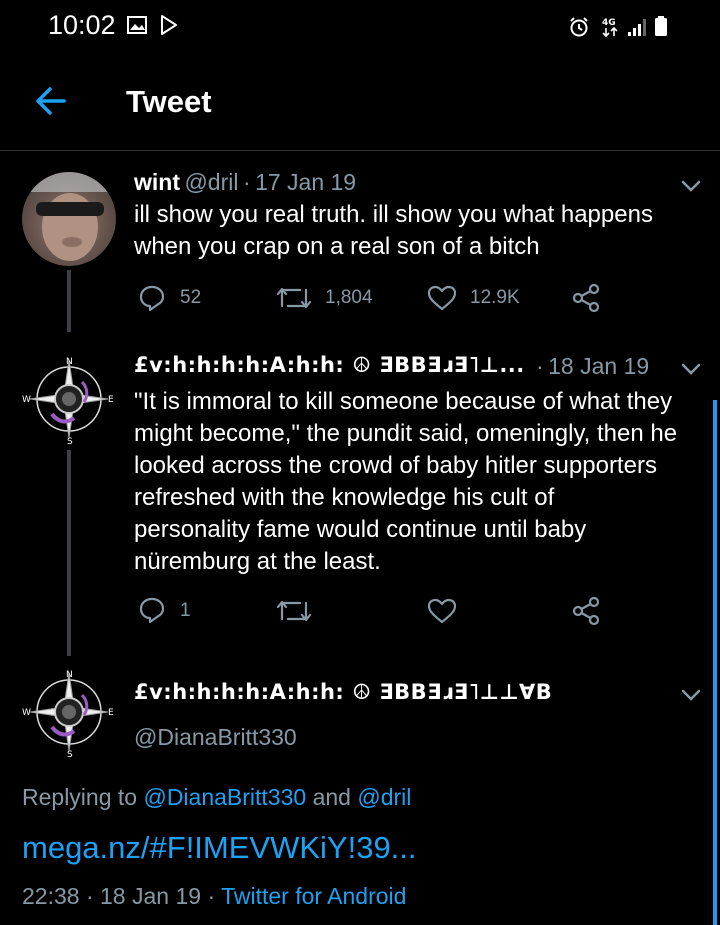 The image size is (720, 925). What do you see at coordinates (191, 297) in the screenshot?
I see `reply-count: 52` at bounding box center [191, 297].